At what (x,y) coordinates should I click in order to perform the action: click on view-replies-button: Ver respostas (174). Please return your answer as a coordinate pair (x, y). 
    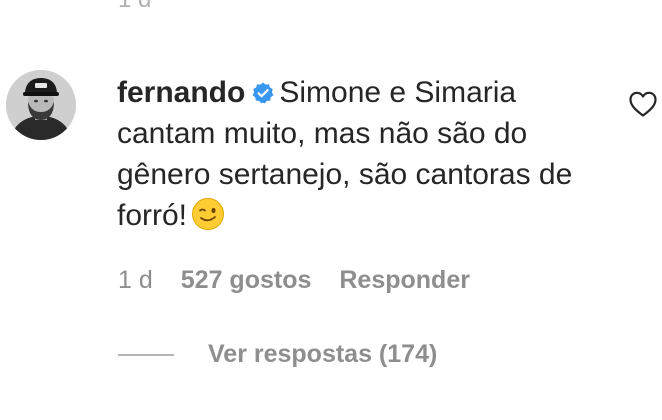
    Looking at the image, I should click on (277, 354).